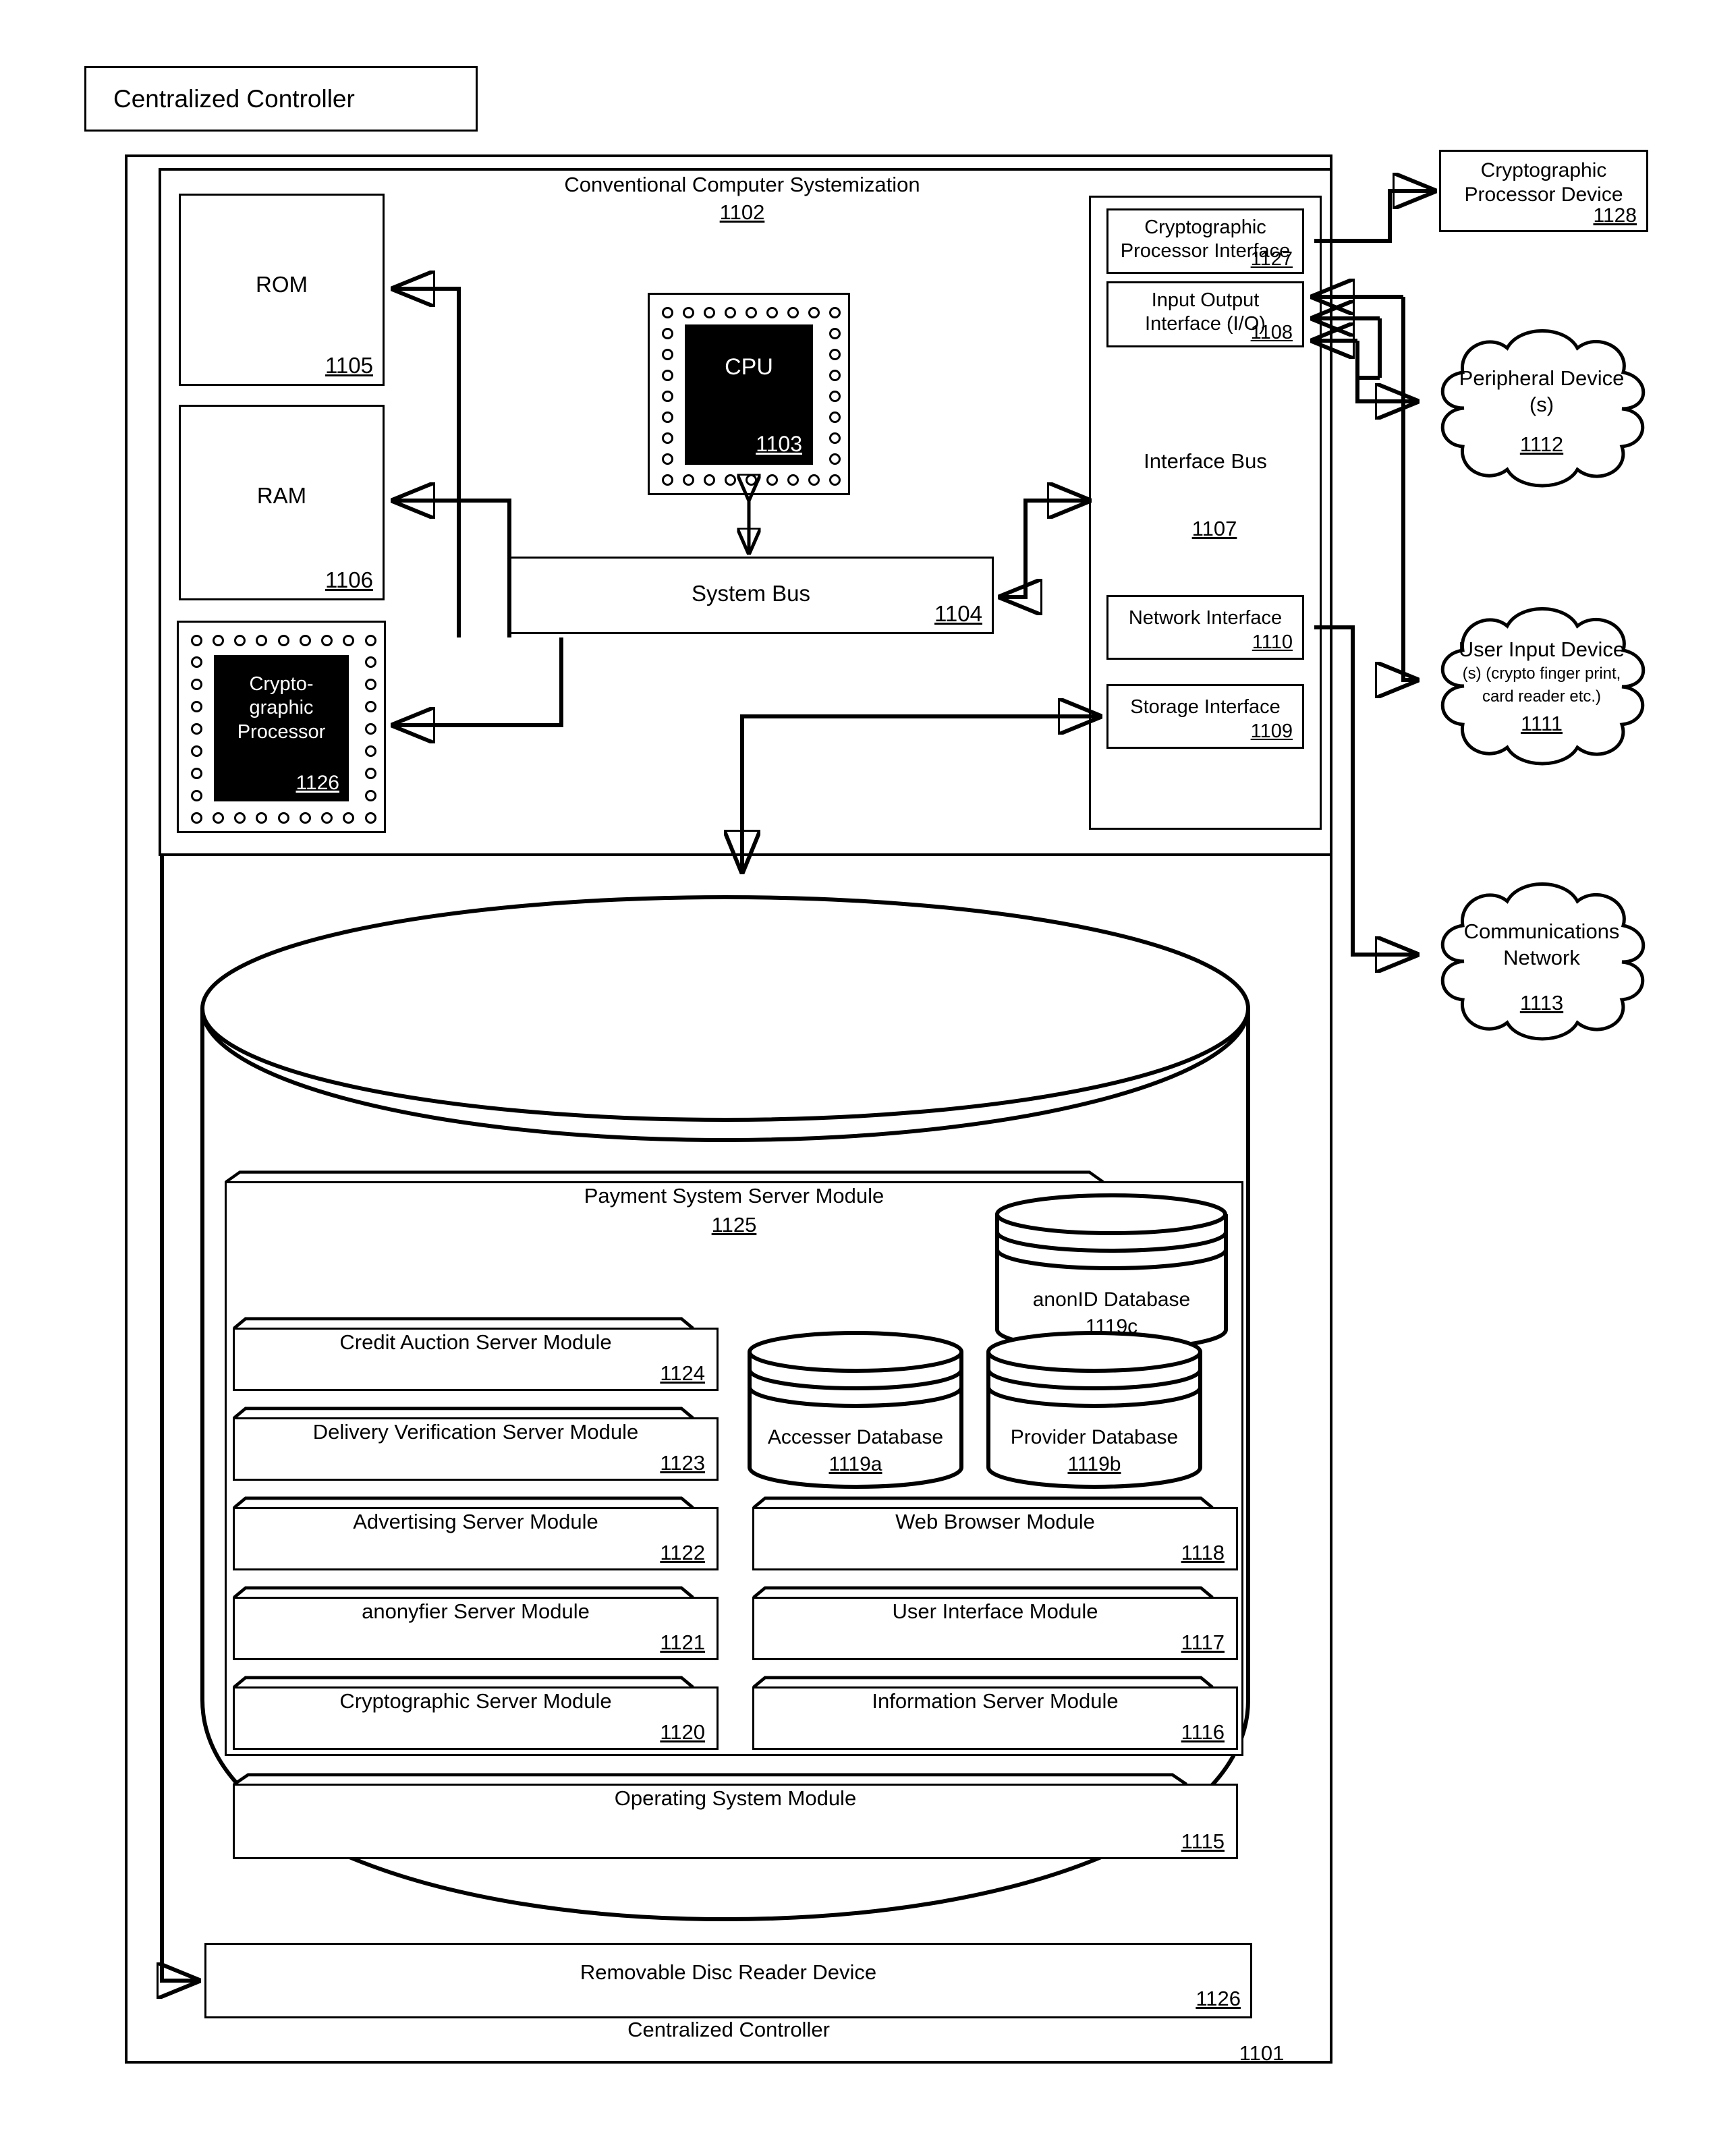 The image size is (1713, 2156). What do you see at coordinates (1272, 259) in the screenshot?
I see `cryptographic-processor-interface-number: 1127` at bounding box center [1272, 259].